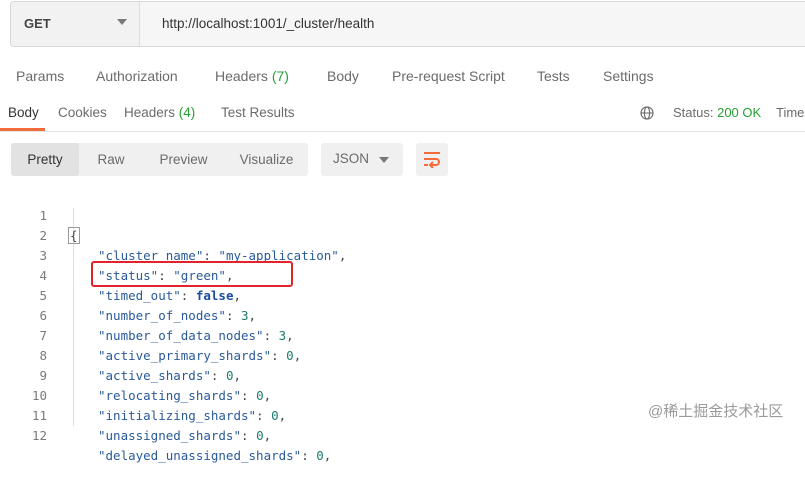 The width and height of the screenshot is (805, 486). I want to click on status-indicator: Status: 200 OK, so click(717, 112).